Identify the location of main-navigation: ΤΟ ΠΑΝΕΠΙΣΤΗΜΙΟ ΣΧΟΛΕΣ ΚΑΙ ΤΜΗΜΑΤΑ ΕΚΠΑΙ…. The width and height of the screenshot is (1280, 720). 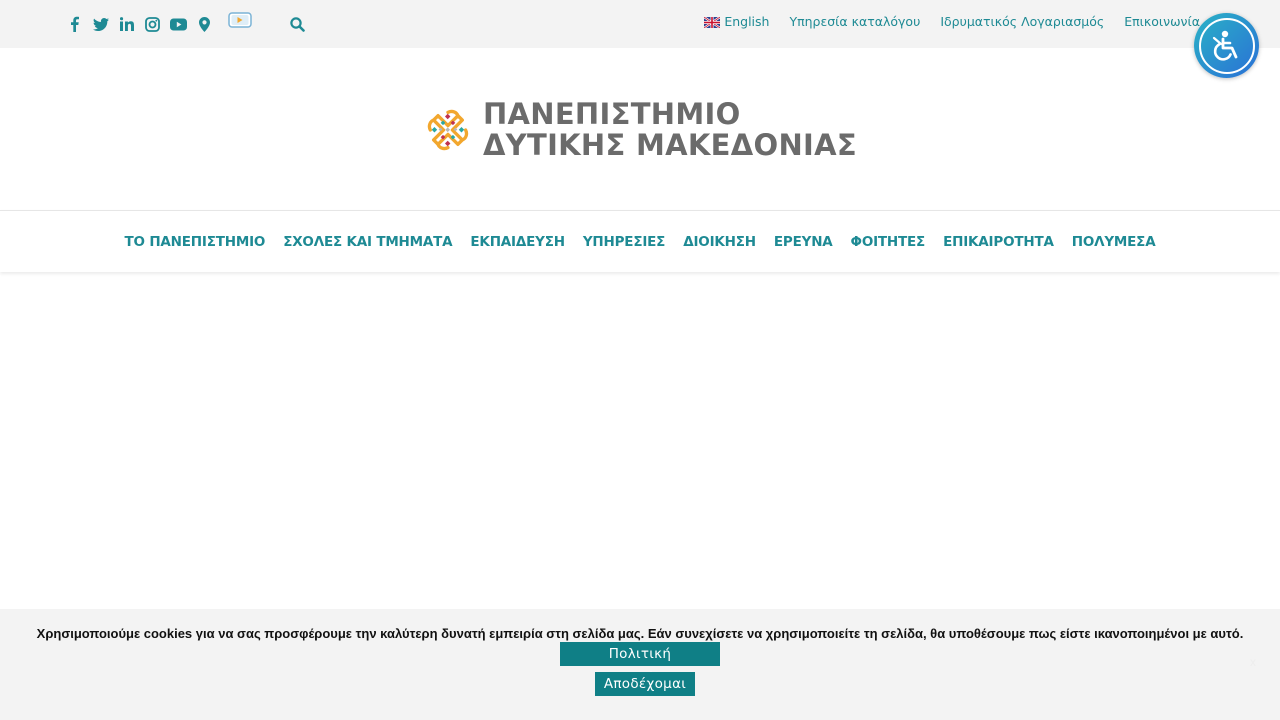
(640, 241).